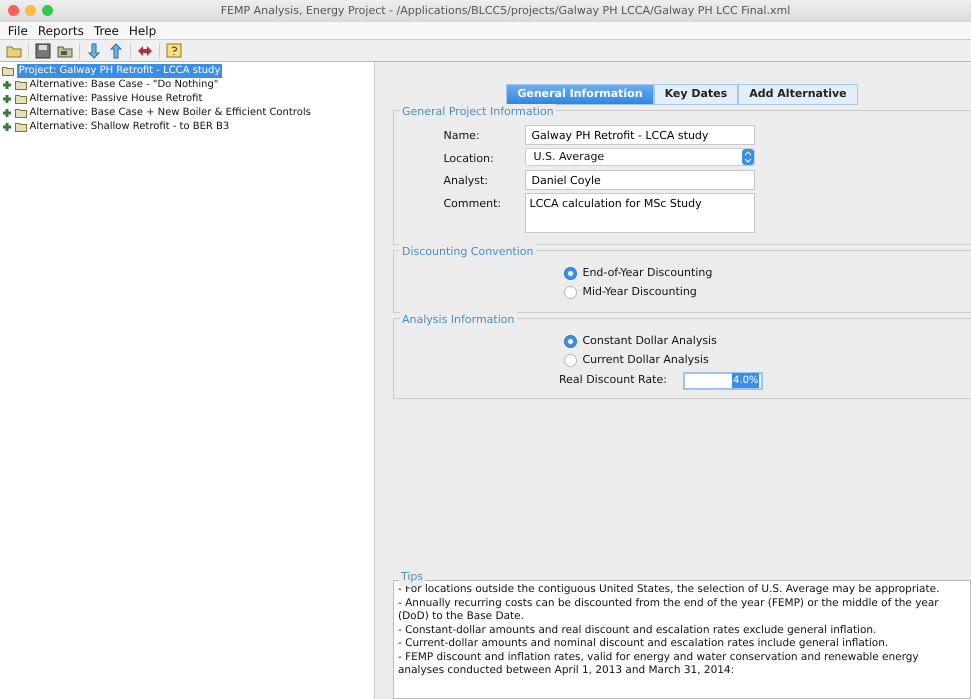  What do you see at coordinates (505, 10) in the screenshot?
I see `window-title: FEMP Analysis, Energy Project - /Applications/BLCC5/projects/Galway PH LCCA/Galway PH LCC Final.xml` at bounding box center [505, 10].